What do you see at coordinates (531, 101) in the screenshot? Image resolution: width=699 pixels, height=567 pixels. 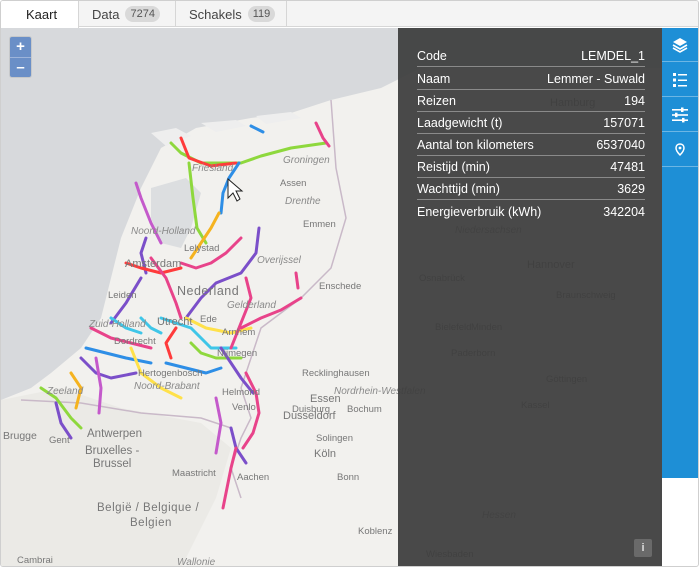 I see `info-row-reizen: Reizen 194` at bounding box center [531, 101].